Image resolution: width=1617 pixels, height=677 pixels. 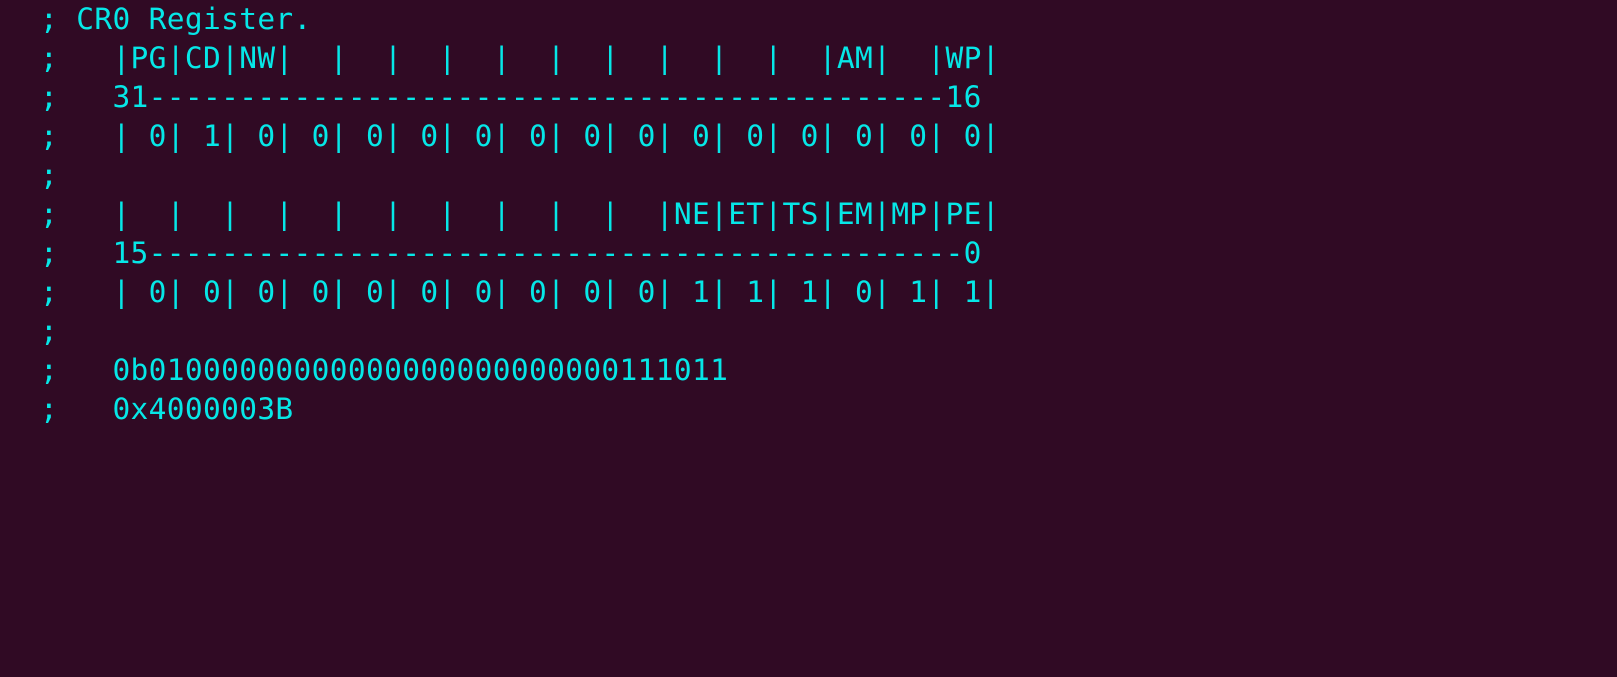 I want to click on line-hex-value: ; 0x4000003B, so click(x=167, y=409).